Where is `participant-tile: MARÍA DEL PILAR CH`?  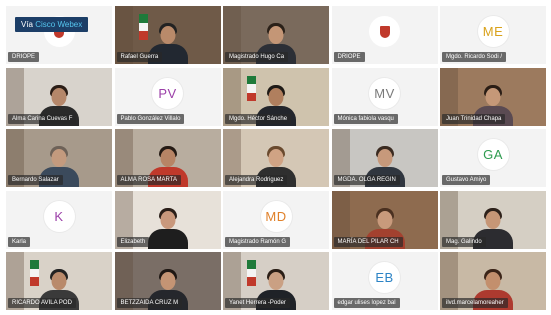 participant-tile: MARÍA DEL PILAR CH is located at coordinates (384, 219).